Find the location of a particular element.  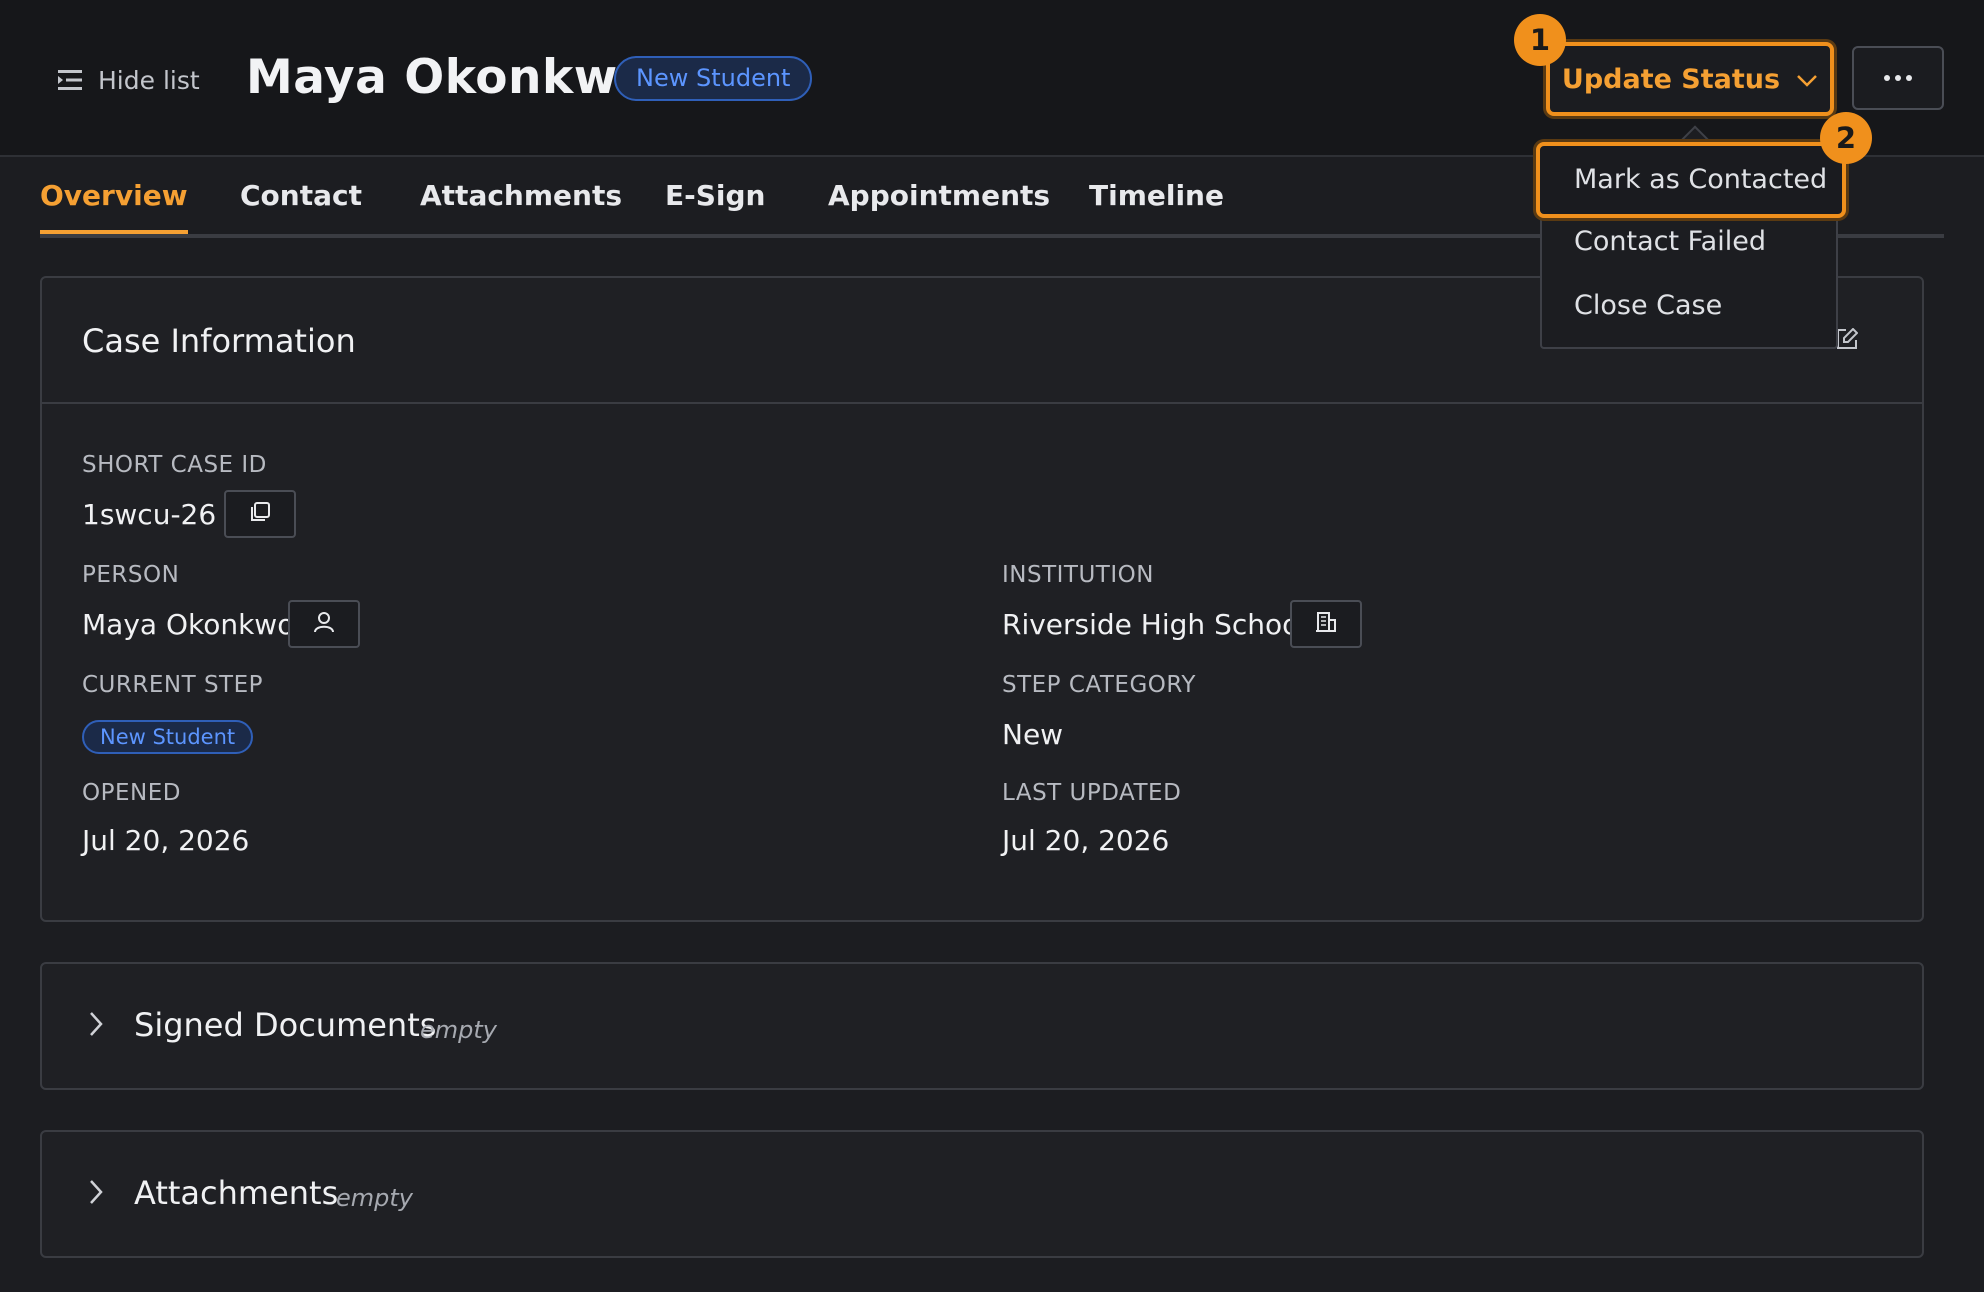

case-information-title: Case Information is located at coordinates (219, 341).